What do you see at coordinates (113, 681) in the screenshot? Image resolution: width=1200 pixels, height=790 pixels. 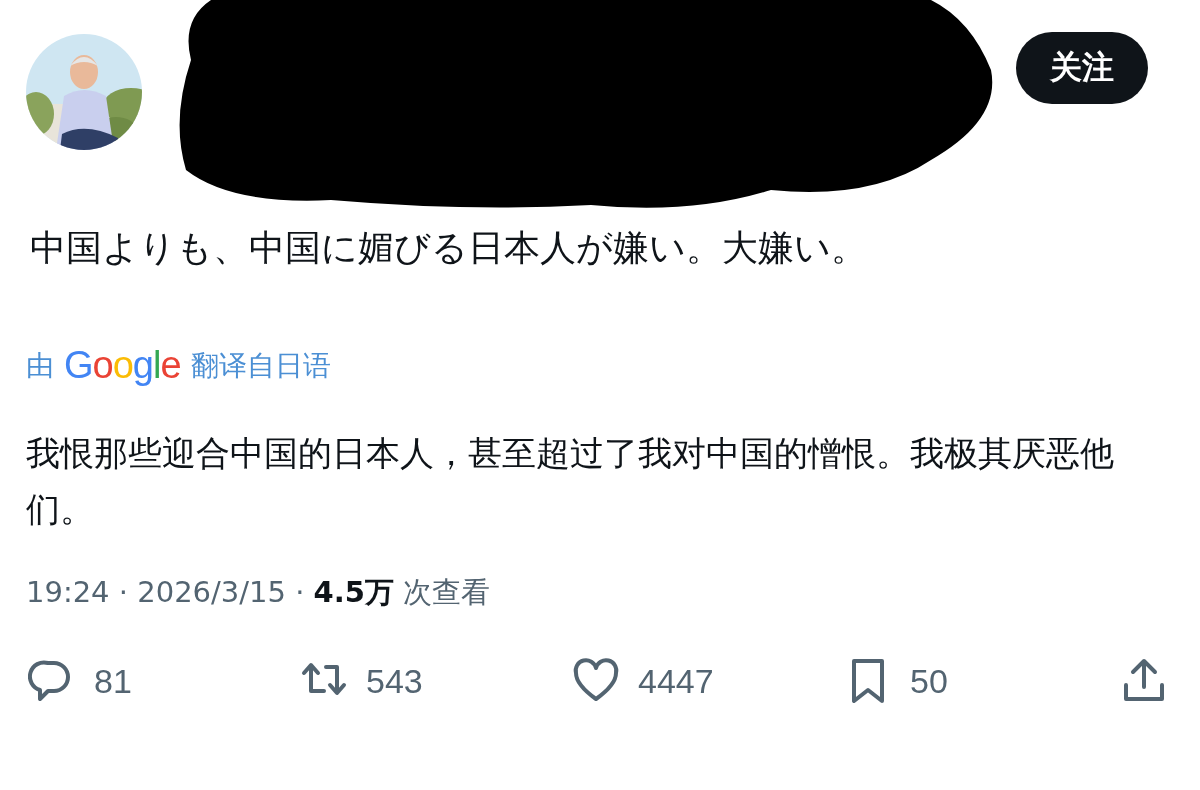 I see `action-count: 81` at bounding box center [113, 681].